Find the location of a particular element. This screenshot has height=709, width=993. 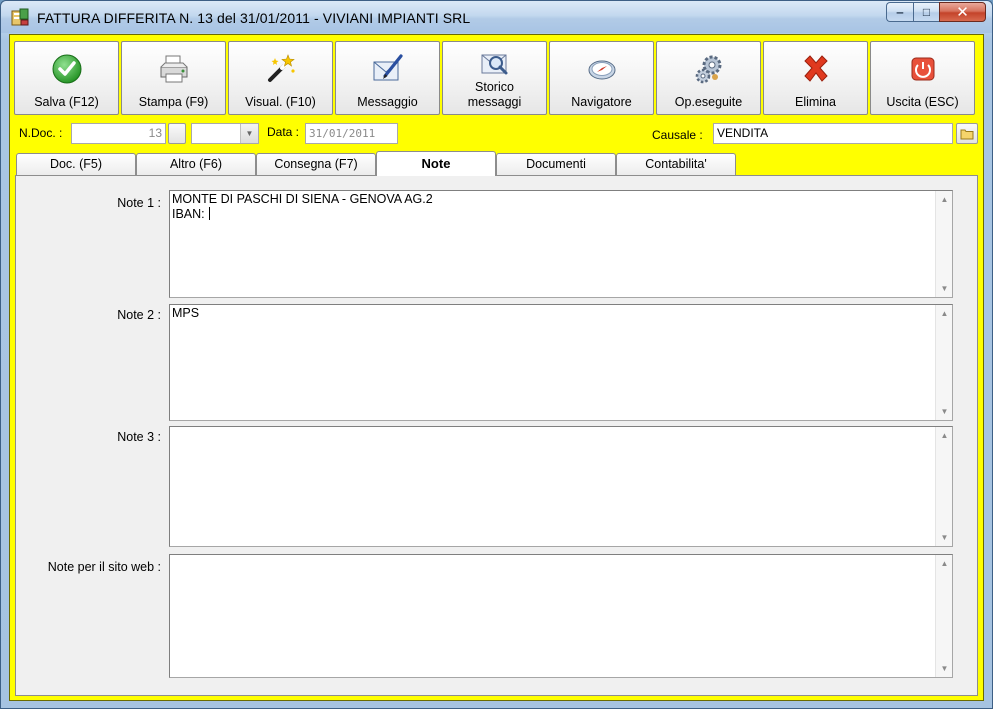

causale-browse-button is located at coordinates (967, 133).